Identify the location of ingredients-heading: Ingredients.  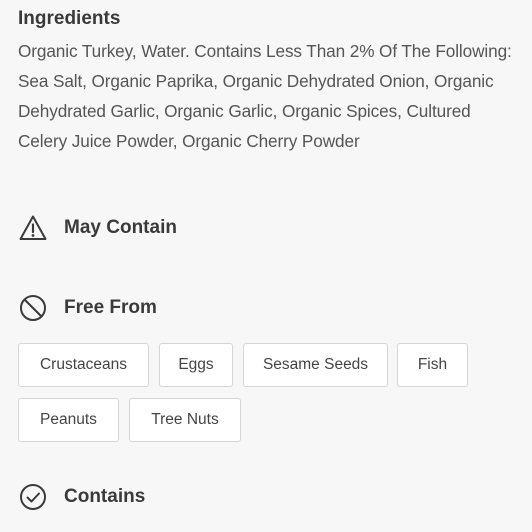
(69, 18).